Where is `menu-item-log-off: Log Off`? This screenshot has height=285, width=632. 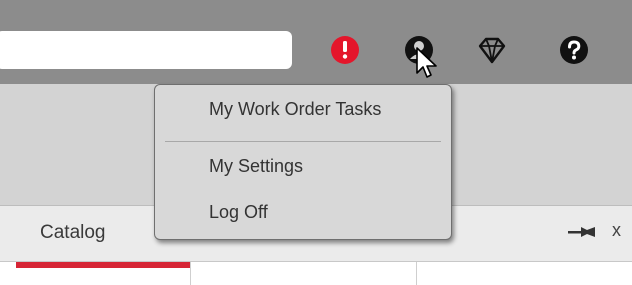 menu-item-log-off: Log Off is located at coordinates (238, 212).